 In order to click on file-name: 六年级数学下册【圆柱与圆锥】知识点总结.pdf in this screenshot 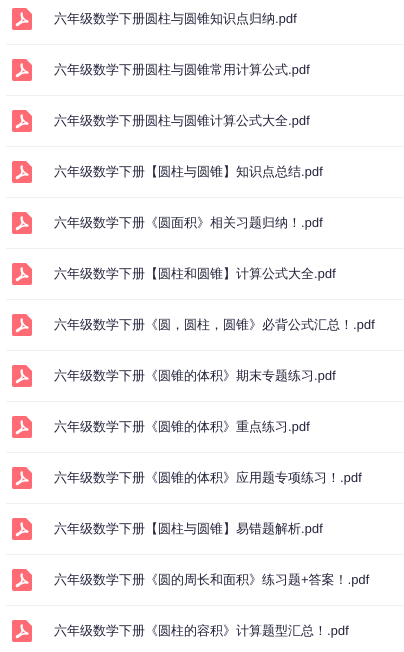, I will do `click(188, 172)`.